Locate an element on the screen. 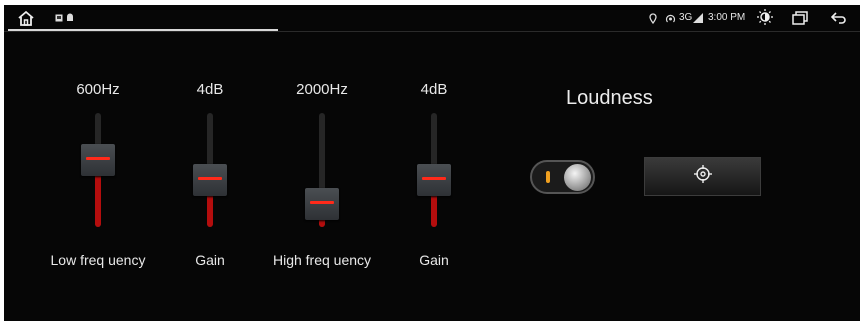  android-icon is located at coordinates (69, 17).